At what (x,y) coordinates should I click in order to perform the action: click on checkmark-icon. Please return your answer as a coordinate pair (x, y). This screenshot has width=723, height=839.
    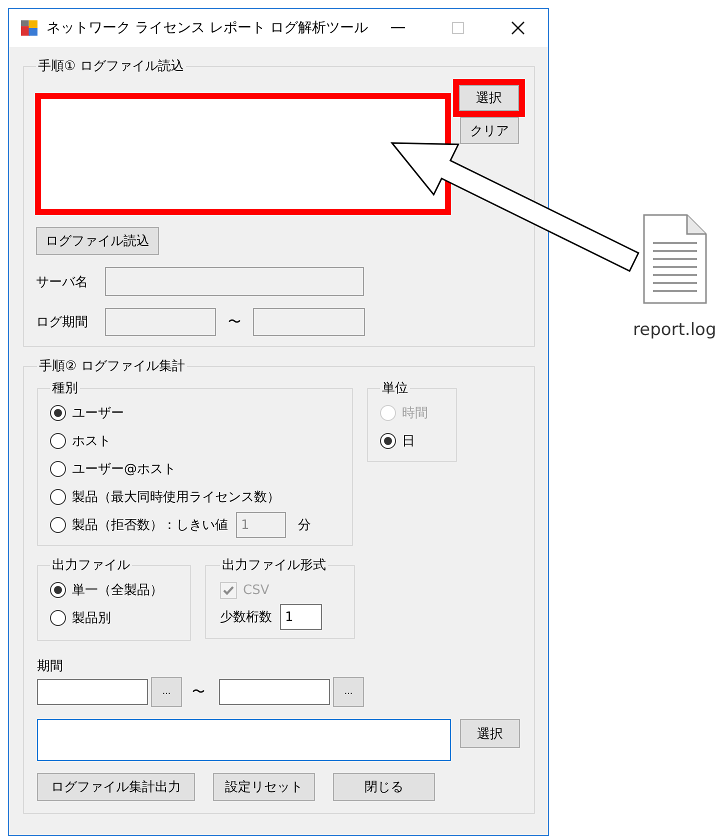
    Looking at the image, I should click on (228, 590).